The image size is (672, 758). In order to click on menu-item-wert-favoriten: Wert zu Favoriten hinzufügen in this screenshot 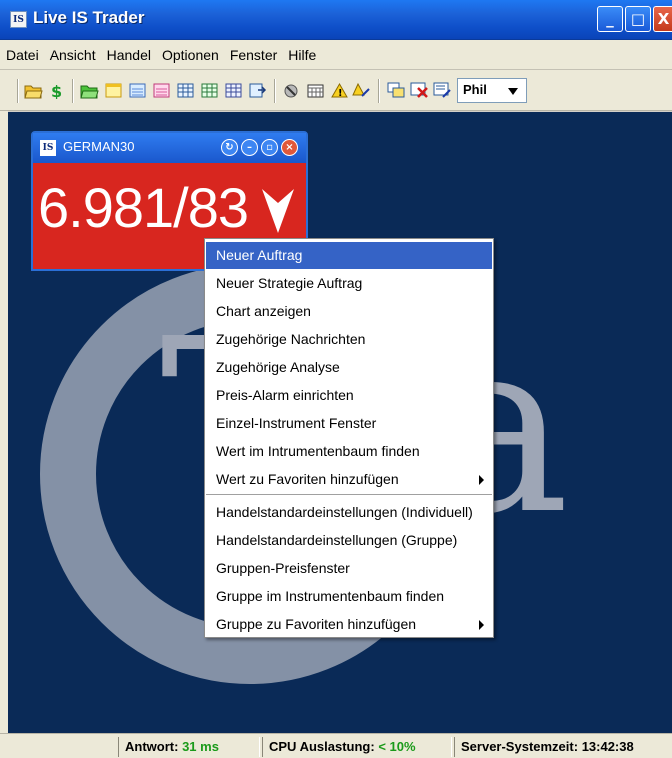, I will do `click(349, 479)`.